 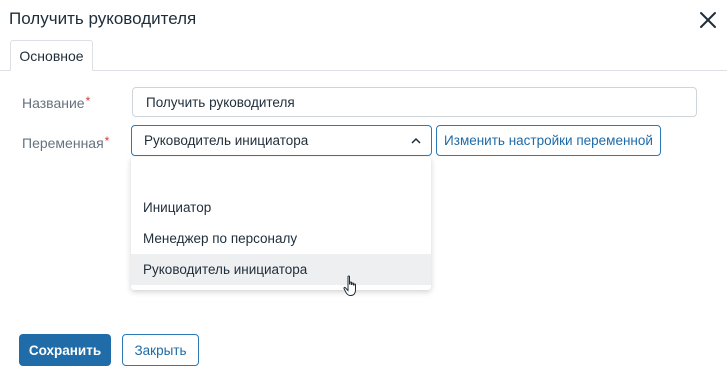 I want to click on variable-label: Переменная*, so click(x=65, y=142).